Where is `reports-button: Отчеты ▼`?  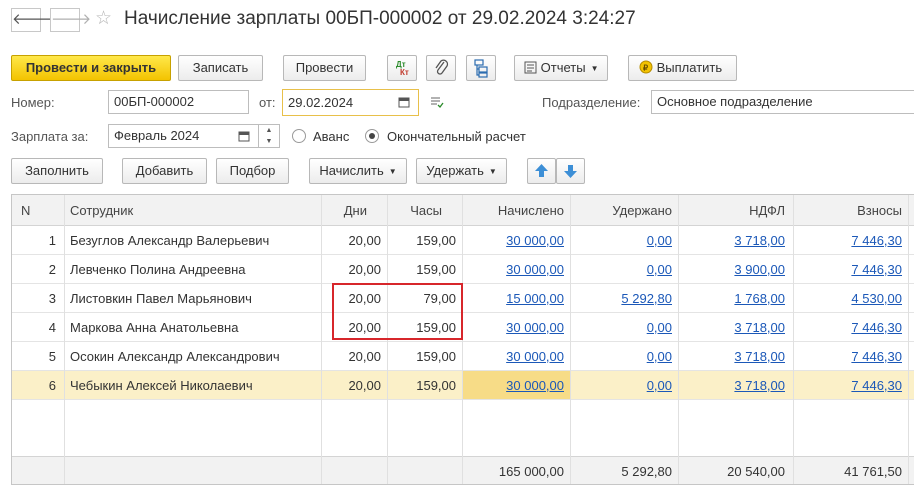 reports-button: Отчеты ▼ is located at coordinates (561, 68).